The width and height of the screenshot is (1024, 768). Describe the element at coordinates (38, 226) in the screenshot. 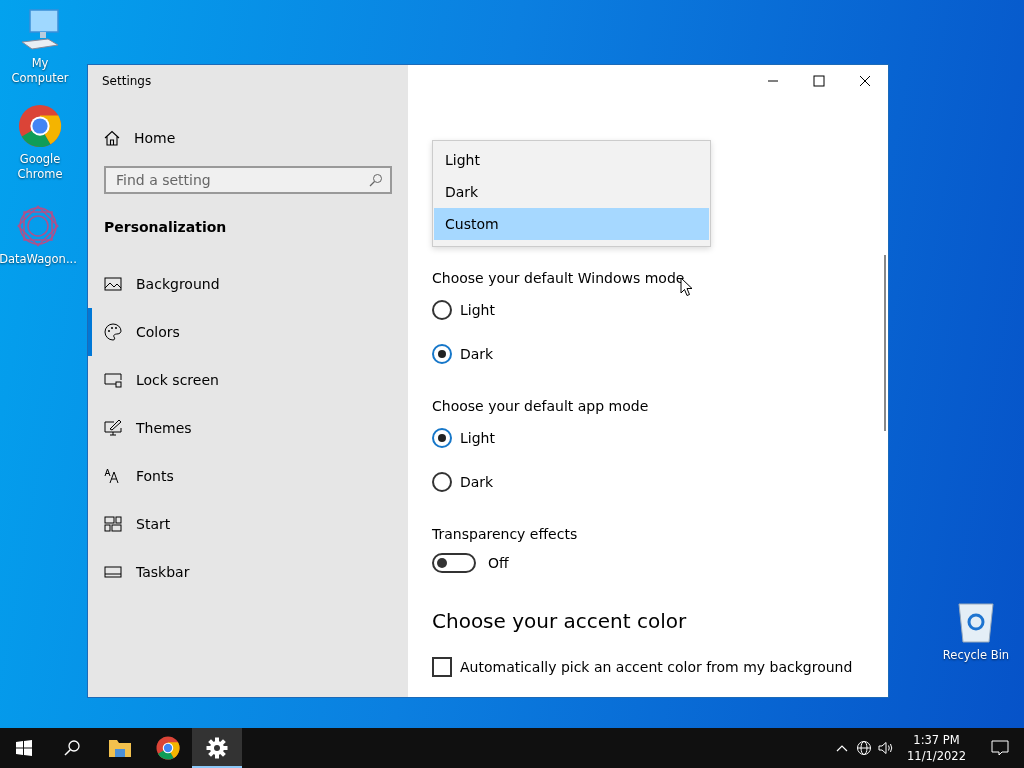

I see `mandala-icon` at that location.